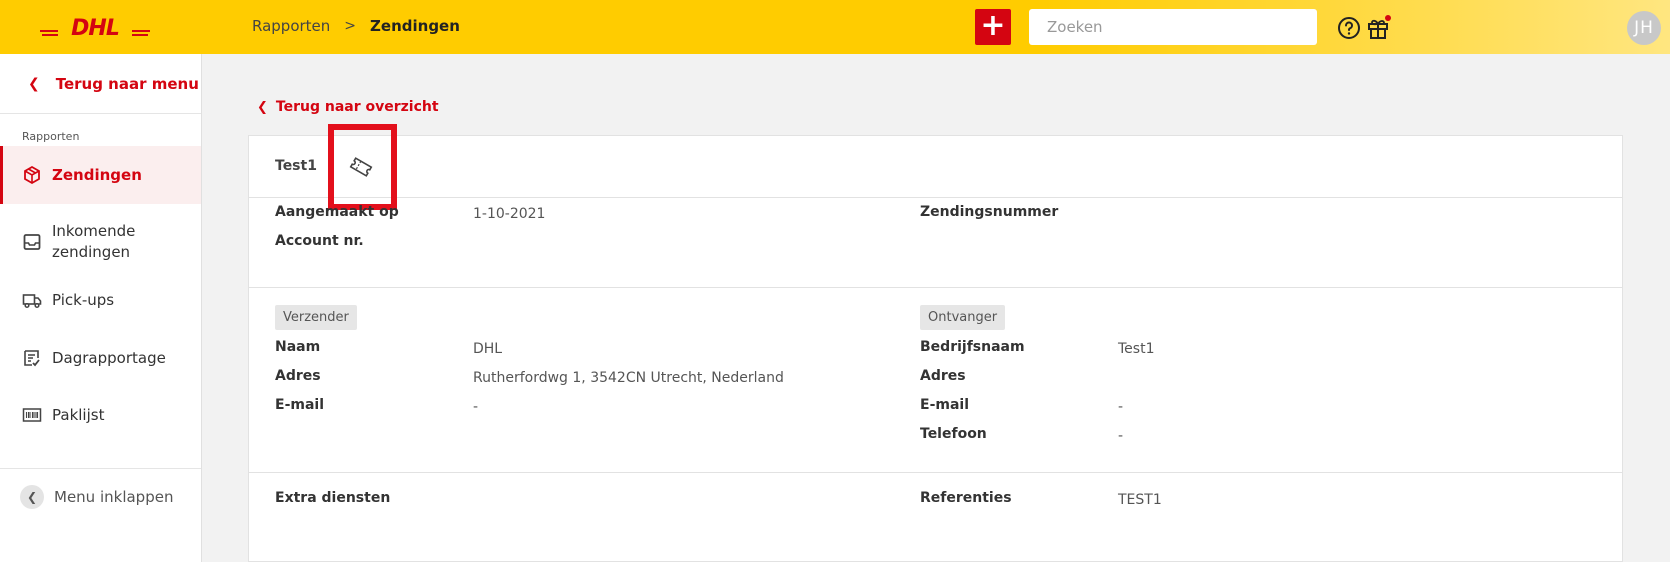  Describe the element at coordinates (32, 301) in the screenshot. I see `truck-icon` at that location.